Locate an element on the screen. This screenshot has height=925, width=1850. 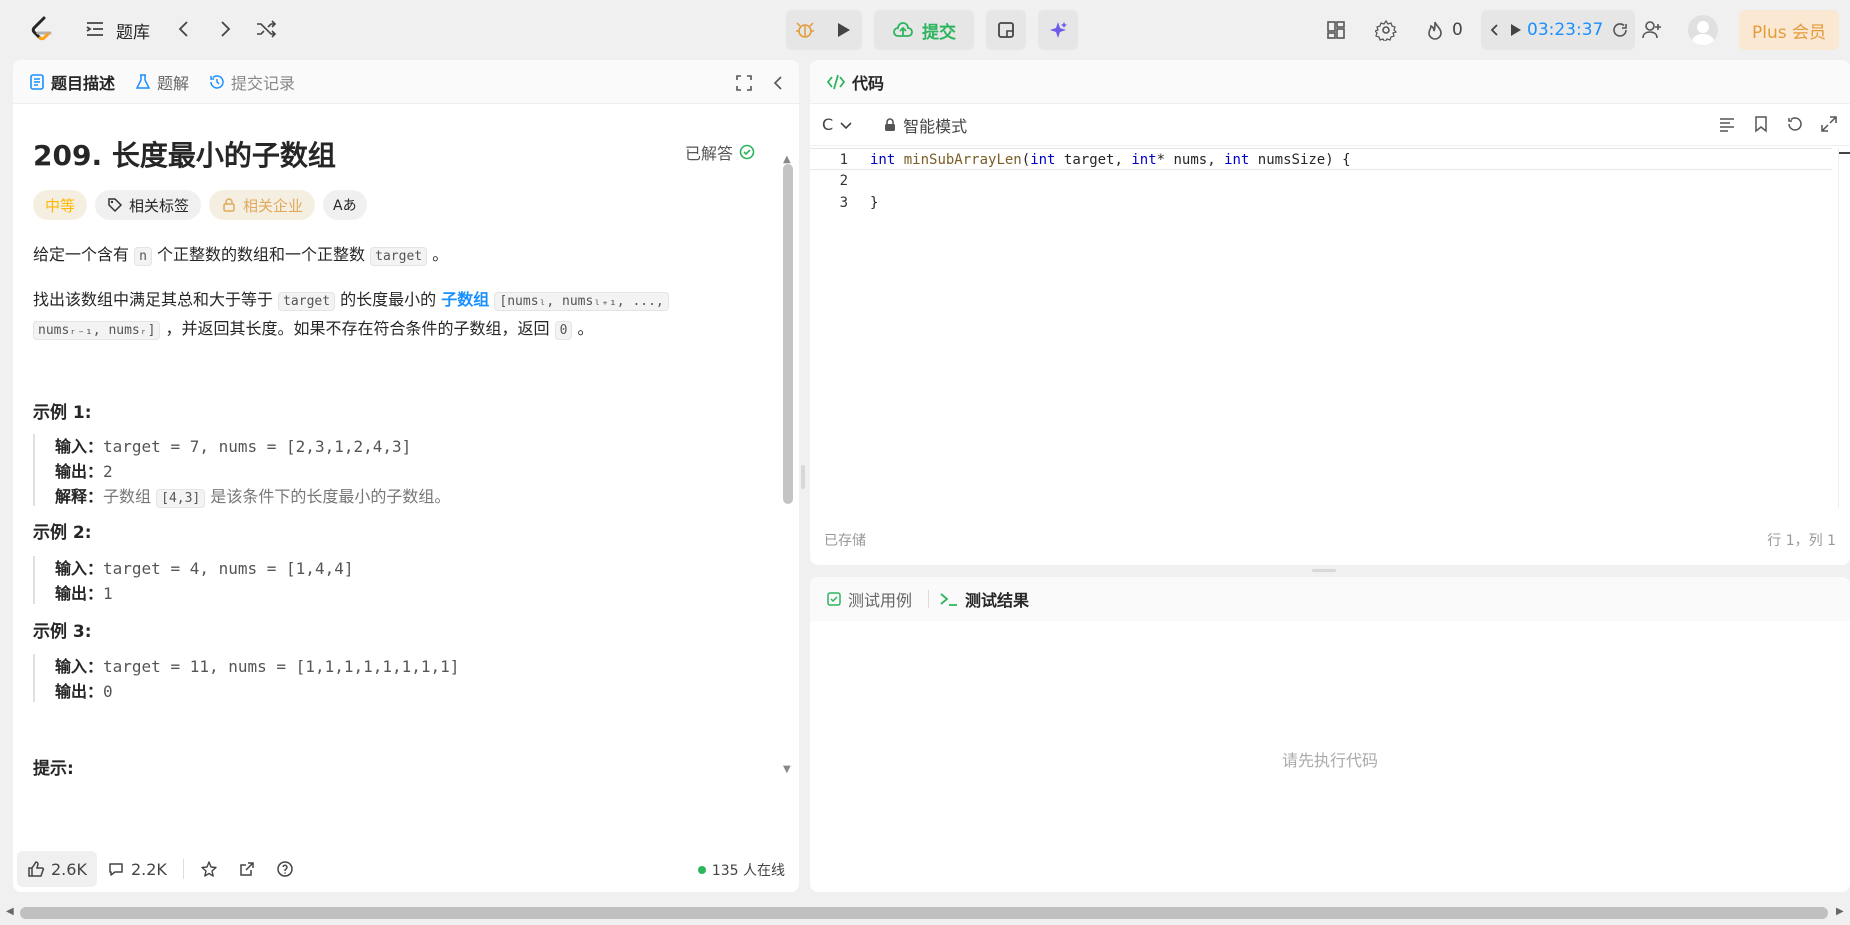
fullscreen-icon is located at coordinates (744, 85).